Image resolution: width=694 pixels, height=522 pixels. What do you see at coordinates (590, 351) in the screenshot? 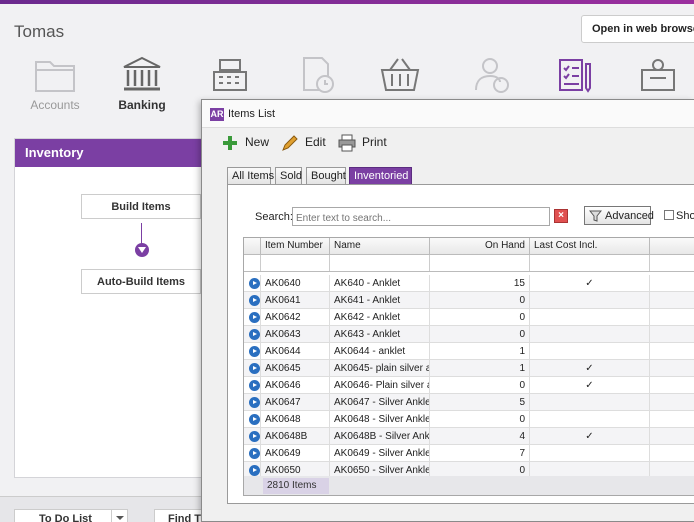
I see `cell-last-cost` at bounding box center [590, 351].